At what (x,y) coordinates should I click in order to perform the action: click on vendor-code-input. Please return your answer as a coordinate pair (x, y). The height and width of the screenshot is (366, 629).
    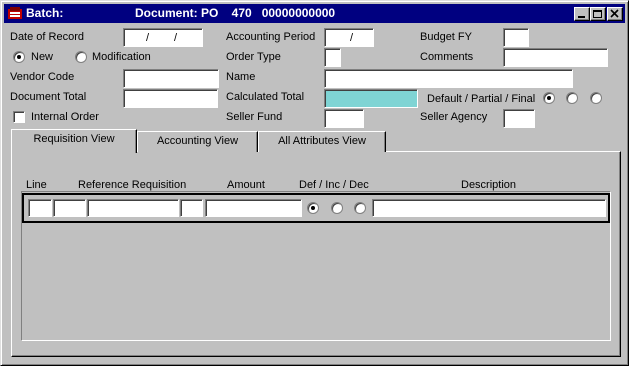
    Looking at the image, I should click on (171, 78).